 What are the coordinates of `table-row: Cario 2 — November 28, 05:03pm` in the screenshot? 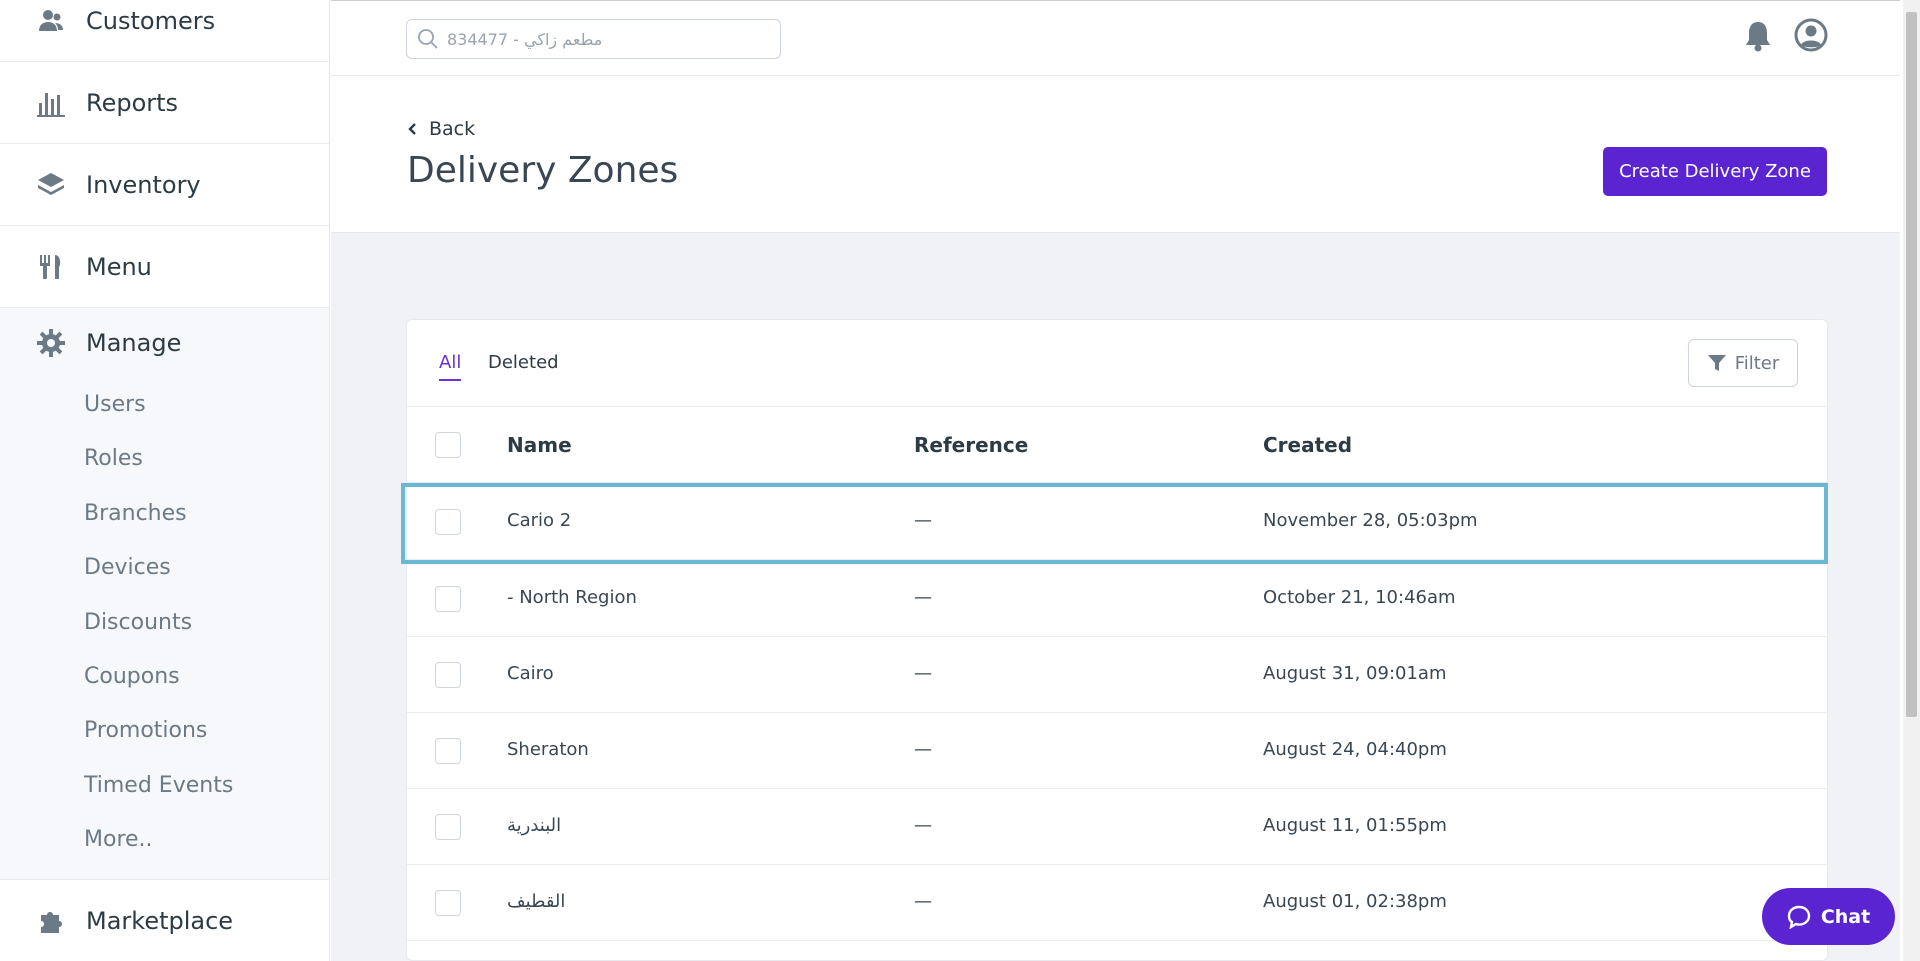 It's located at (1117, 522).